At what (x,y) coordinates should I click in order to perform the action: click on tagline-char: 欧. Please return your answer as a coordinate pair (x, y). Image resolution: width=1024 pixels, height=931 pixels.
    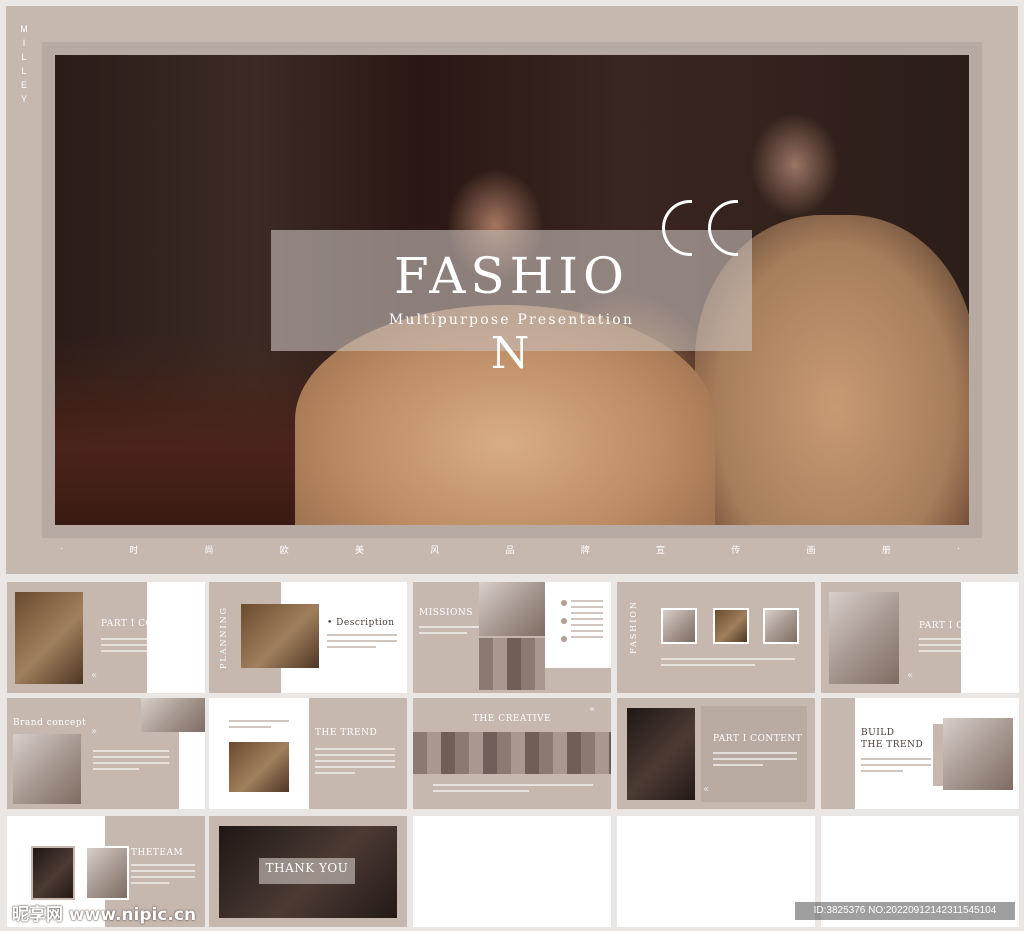
    Looking at the image, I should click on (284, 550).